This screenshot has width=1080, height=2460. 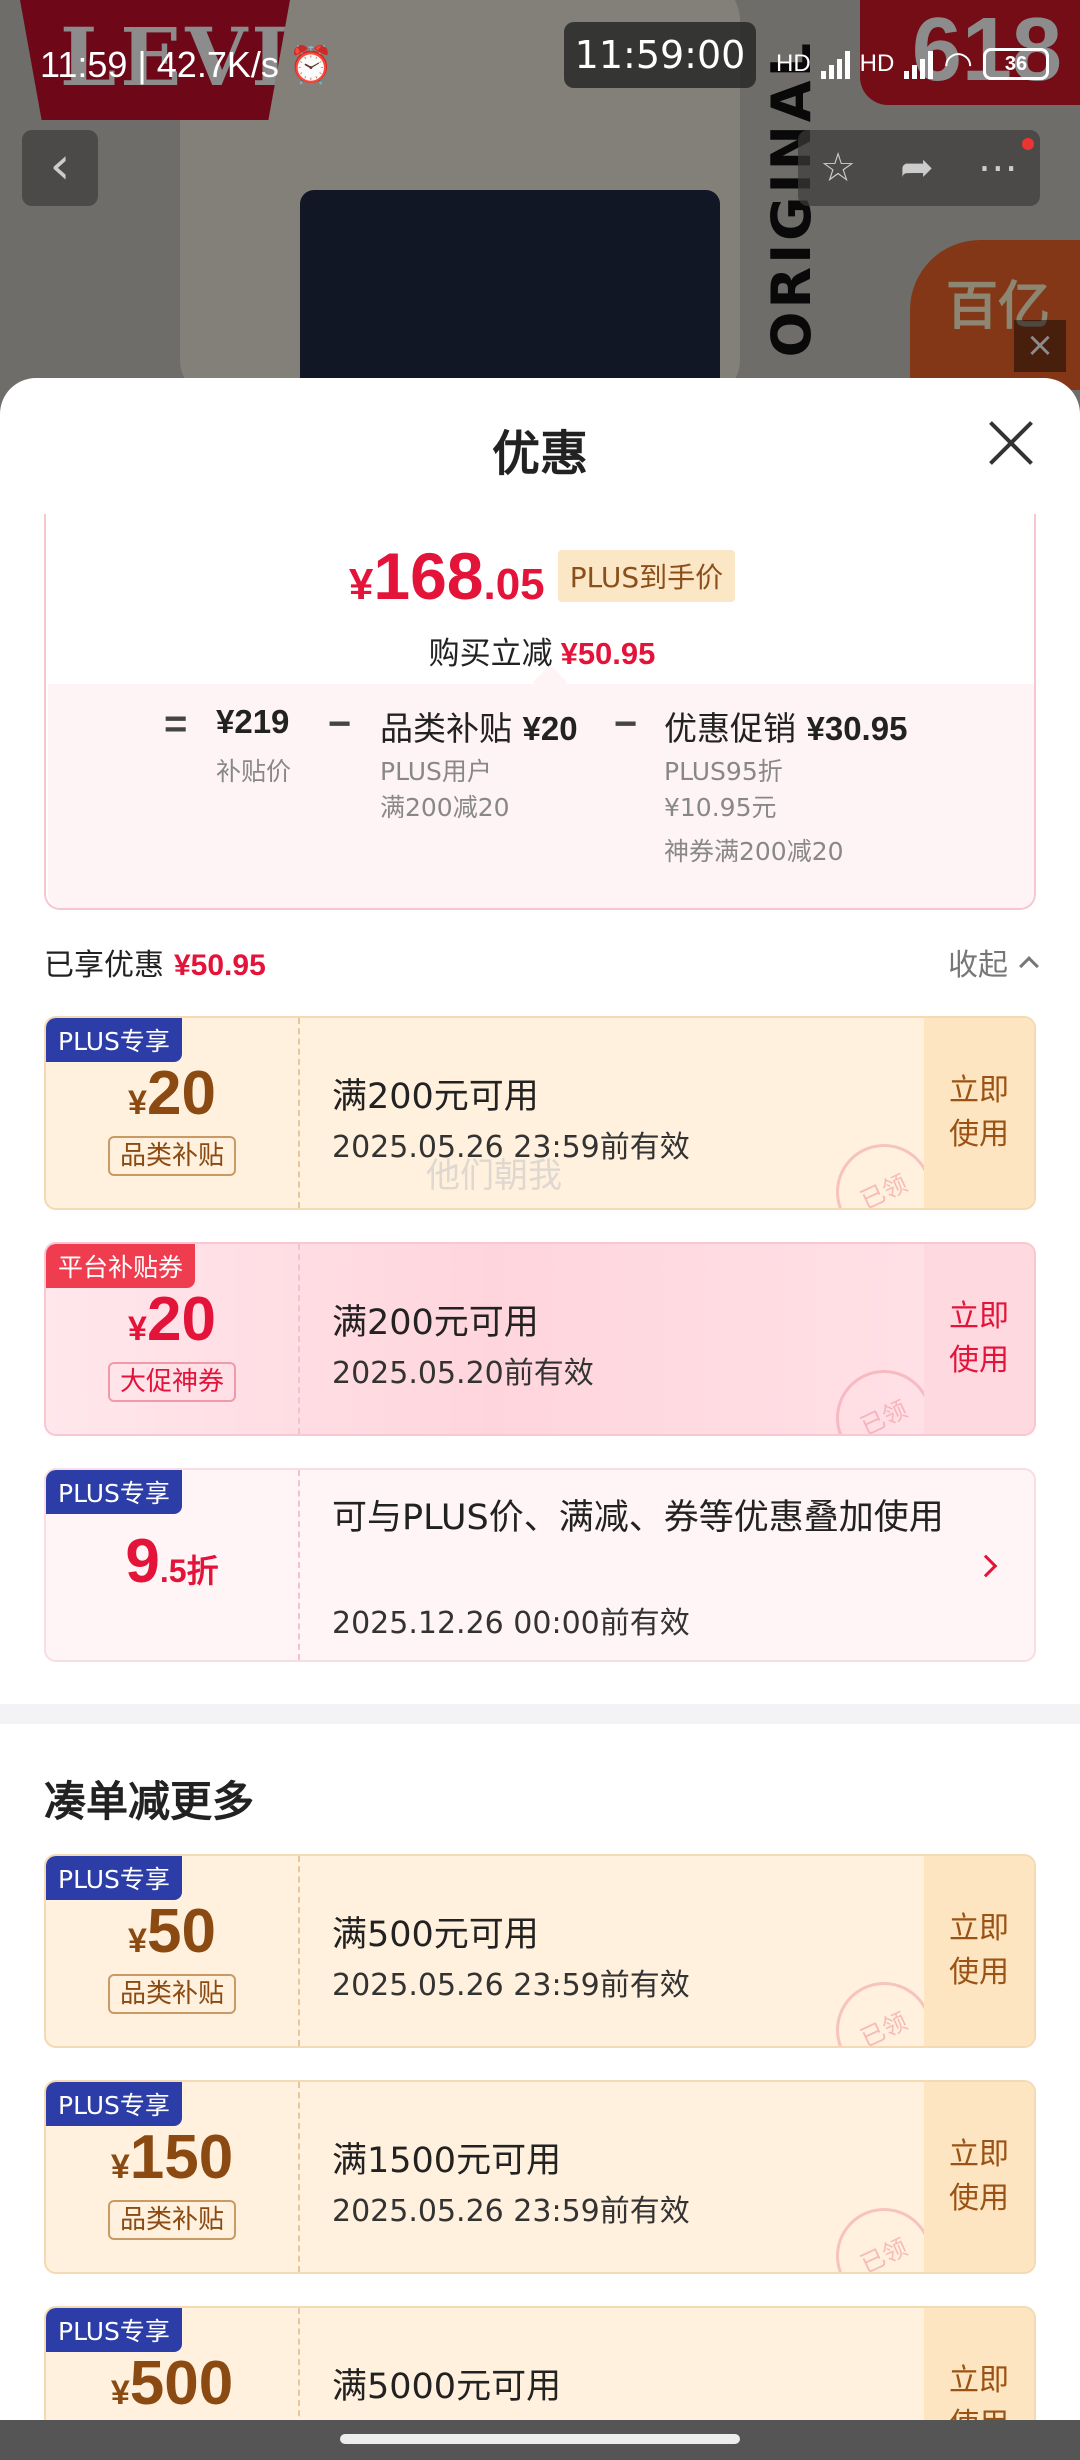 I want to click on favorite-star-icon: ☆, so click(x=838, y=168).